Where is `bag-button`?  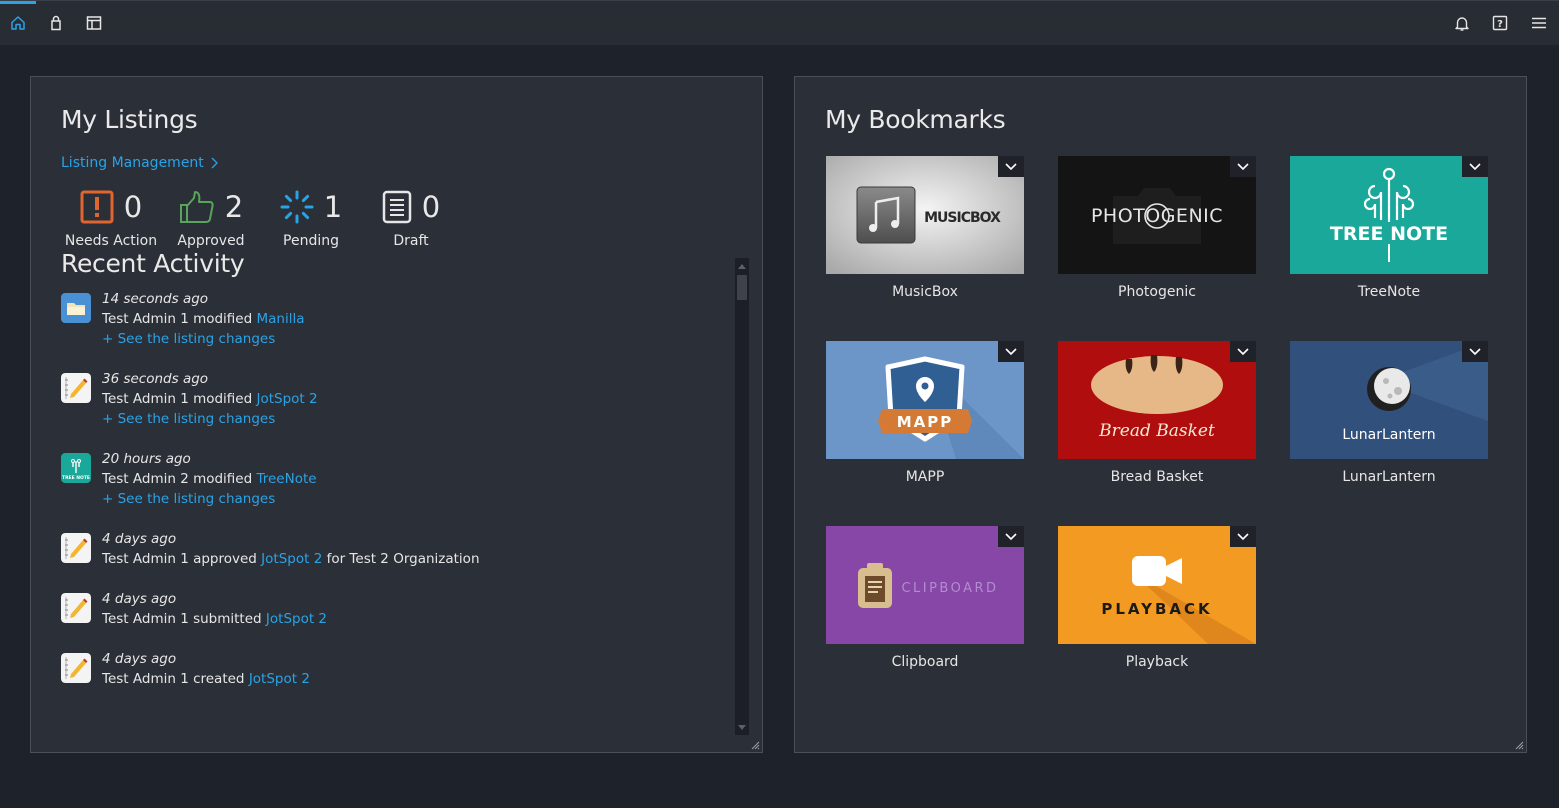 bag-button is located at coordinates (56, 23).